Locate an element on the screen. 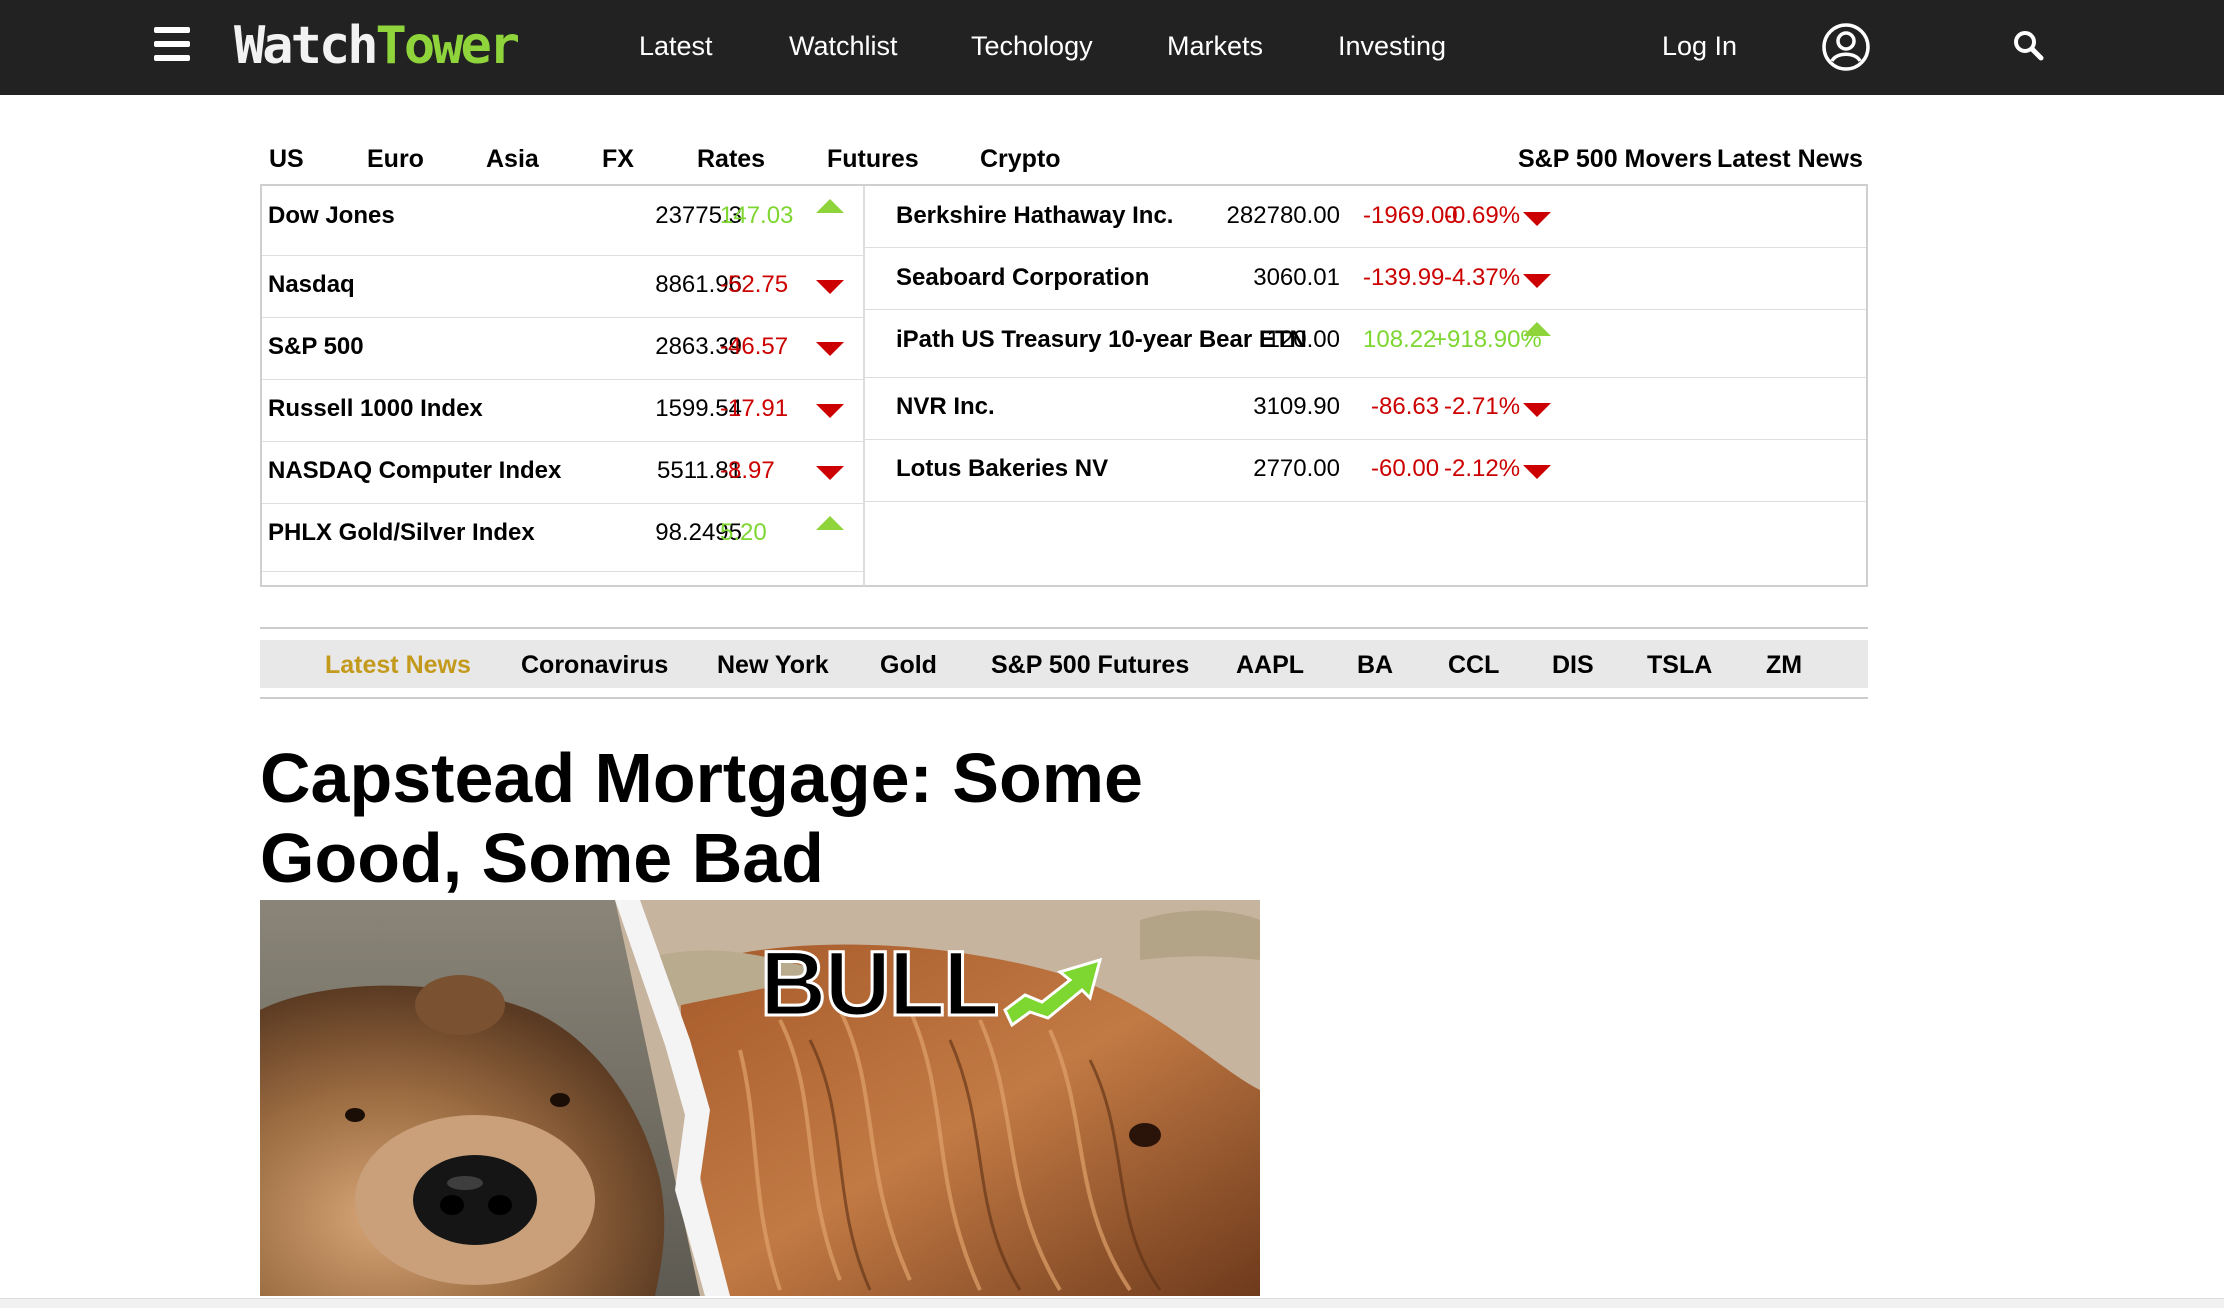 The image size is (2224, 1308). nav-link-watchlist: Watchlist is located at coordinates (843, 46).